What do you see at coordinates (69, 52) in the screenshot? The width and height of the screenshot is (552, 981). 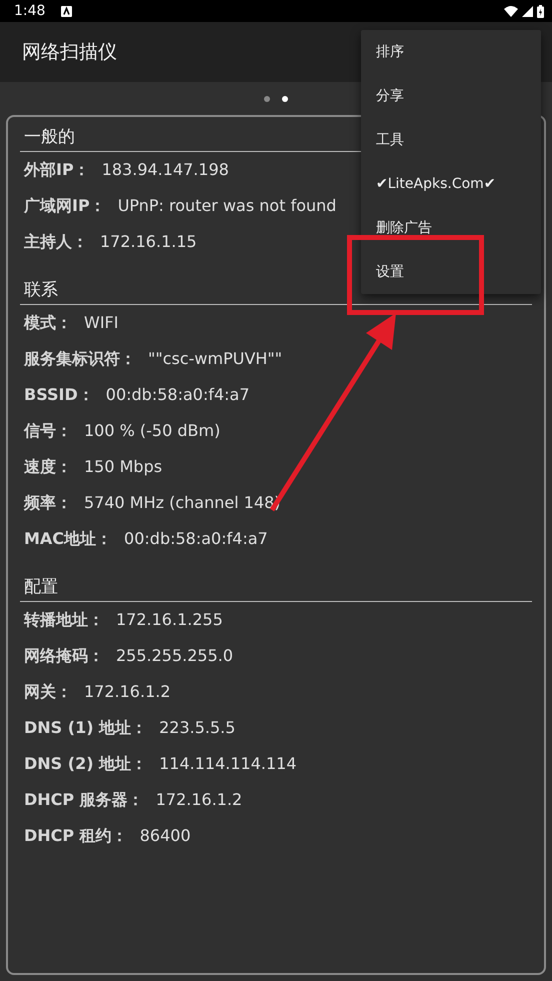 I see `app-title: 网络扫描仪` at bounding box center [69, 52].